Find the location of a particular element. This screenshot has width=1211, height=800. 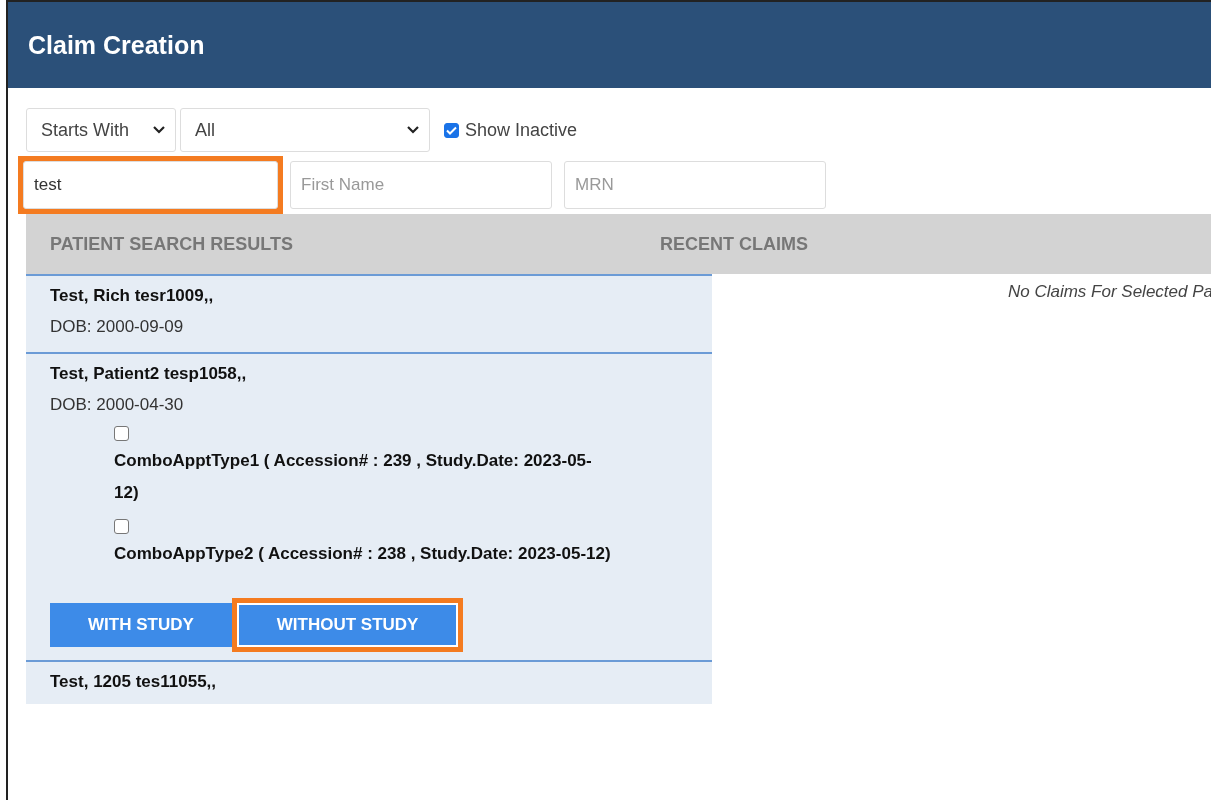

patient-card: Test, Rich tesr1009,, DOB: 2000-09-09 is located at coordinates (369, 313).